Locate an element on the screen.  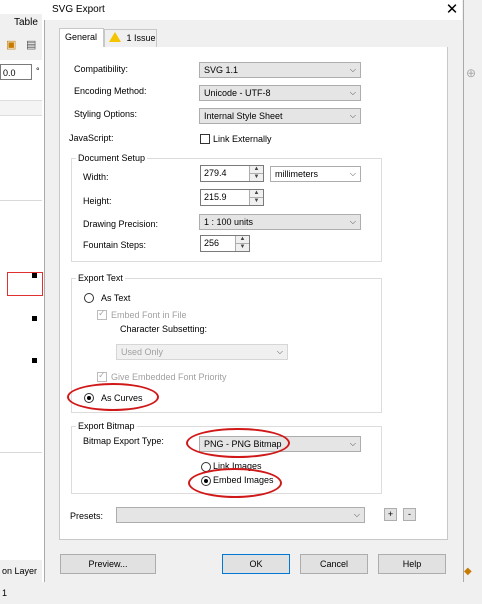
char-subsetting-label: Character Subsetting: is located at coordinates (164, 329).